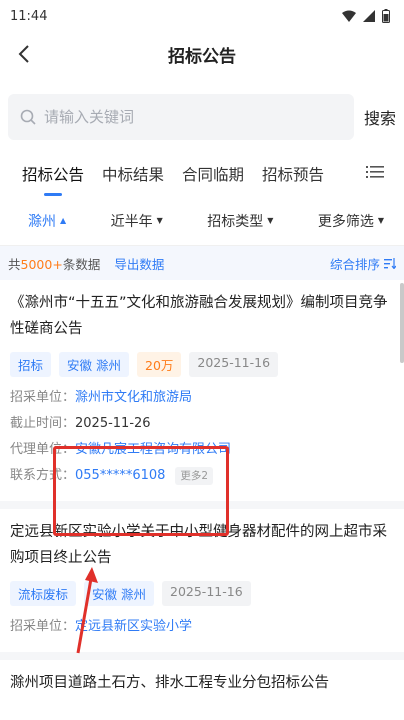 Image resolution: width=404 pixels, height=720 pixels. I want to click on card-title: 《滁州市“十五五”文化和旅游融合发展规划》编制项目竞争性磋商公告, so click(199, 316).